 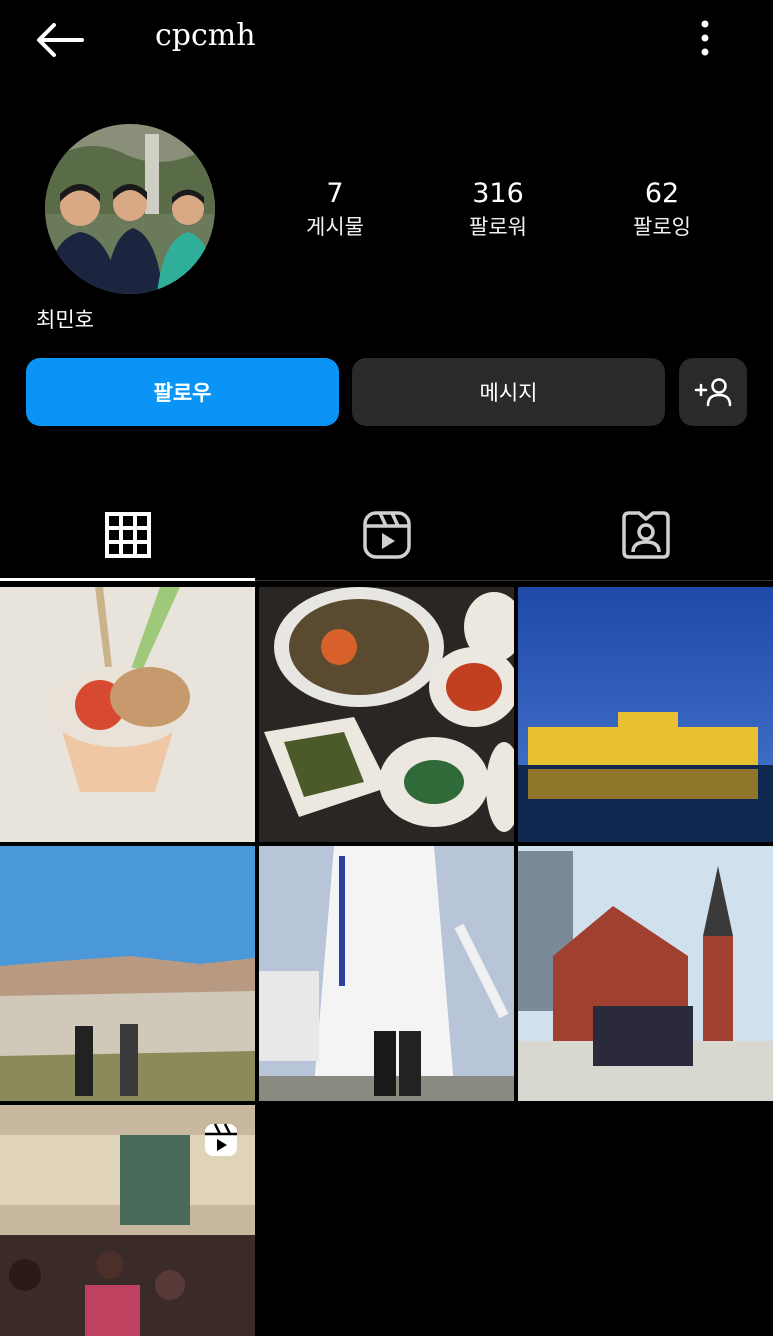 I want to click on followers-count: 316, so click(x=498, y=193).